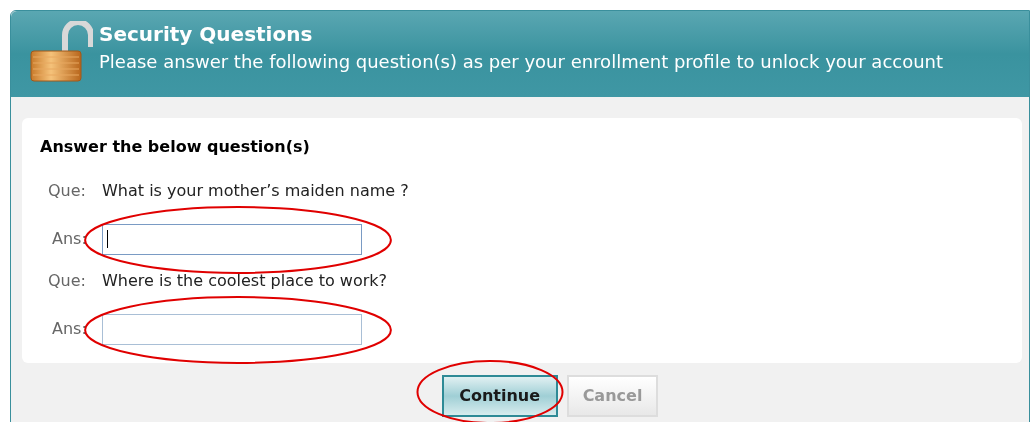  Describe the element at coordinates (175, 147) in the screenshot. I see `form-heading: Answer the below question(s)` at that location.